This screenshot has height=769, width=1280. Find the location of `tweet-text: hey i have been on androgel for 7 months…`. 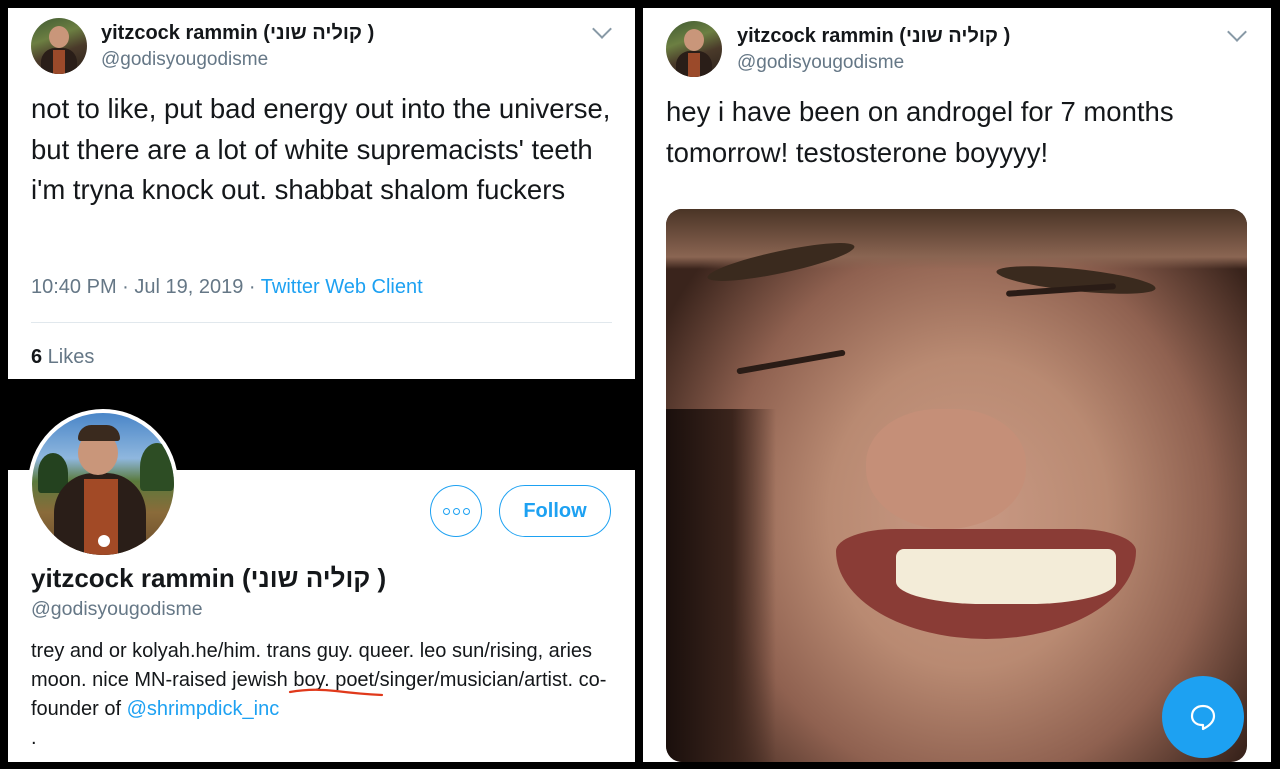

tweet-text: hey i have been on androgel for 7 months… is located at coordinates (920, 132).